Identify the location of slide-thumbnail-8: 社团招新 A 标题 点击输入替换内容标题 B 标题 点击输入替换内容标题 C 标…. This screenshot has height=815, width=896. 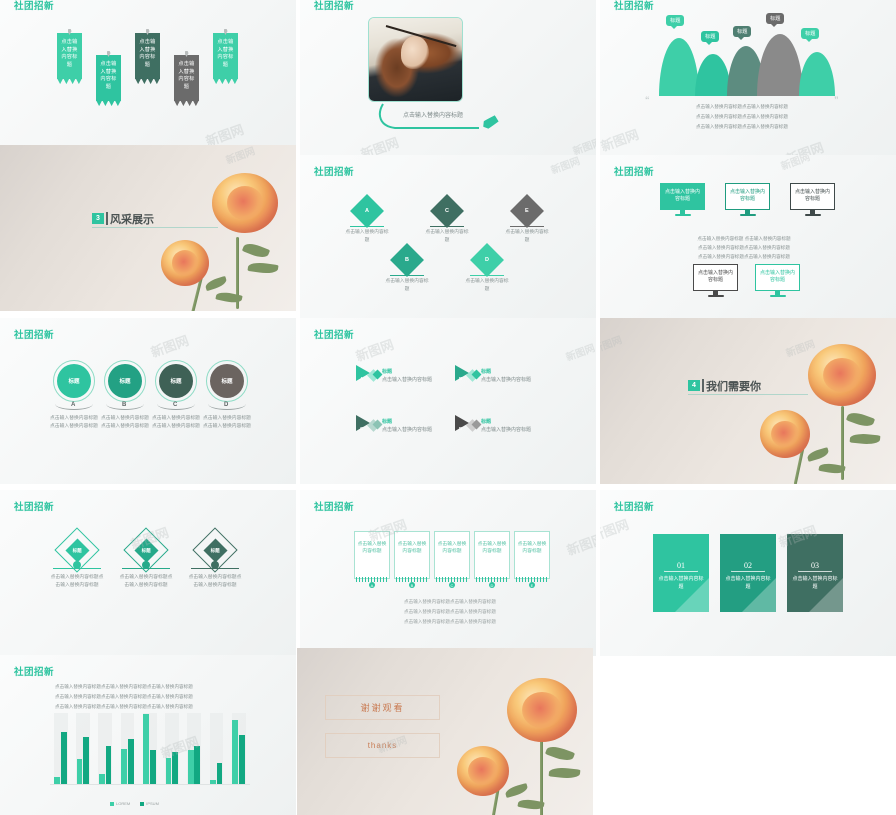
(448, 401).